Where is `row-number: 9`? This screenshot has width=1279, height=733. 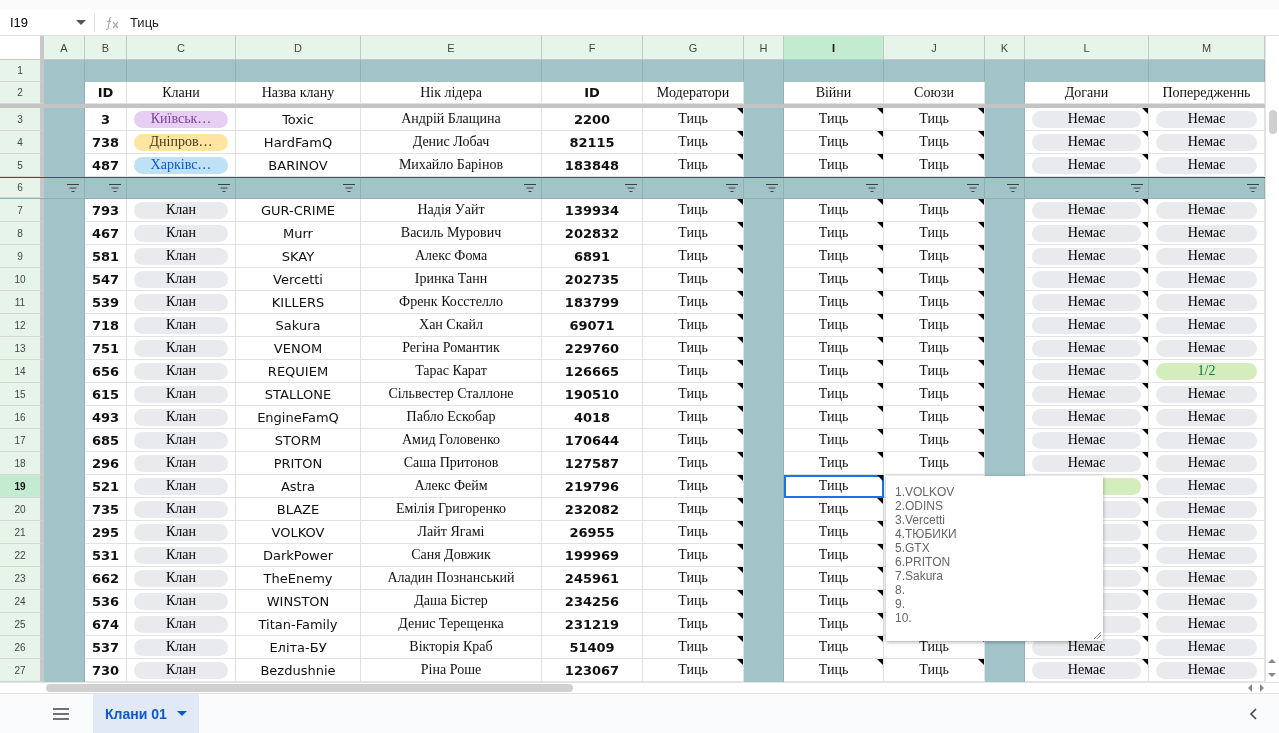
row-number: 9 is located at coordinates (22, 256).